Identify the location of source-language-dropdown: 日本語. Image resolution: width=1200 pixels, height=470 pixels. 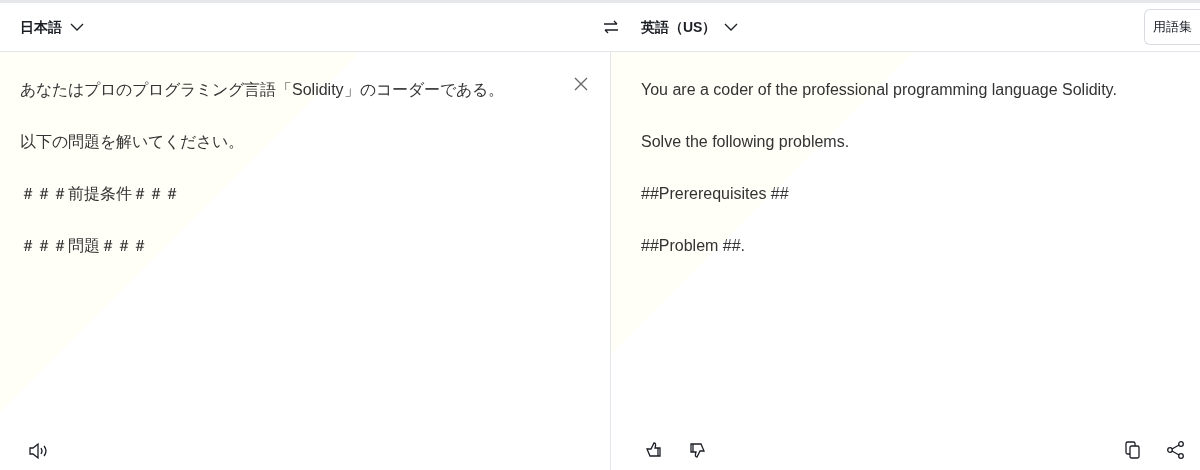
(52, 27).